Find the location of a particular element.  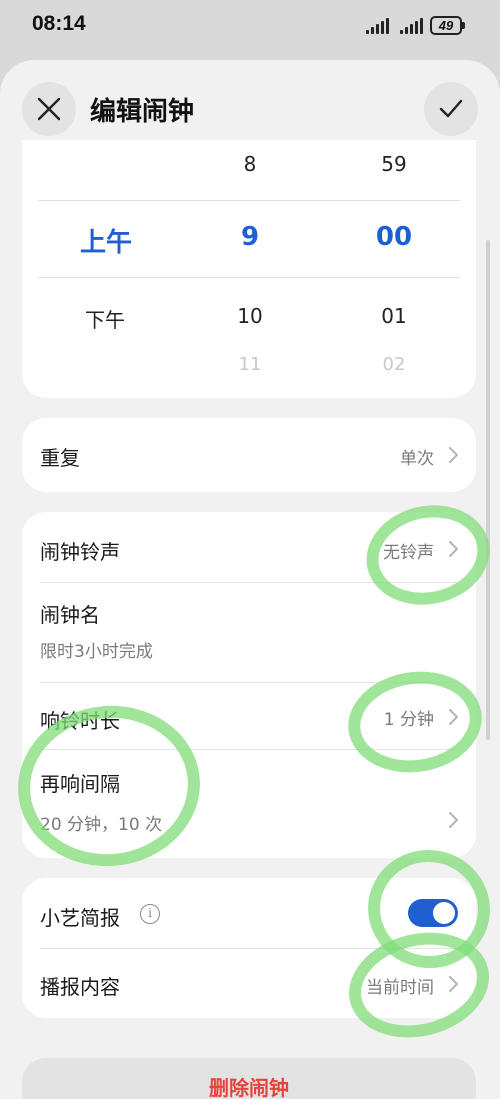

picker-period-selected: 上午 is located at coordinates (106, 240).